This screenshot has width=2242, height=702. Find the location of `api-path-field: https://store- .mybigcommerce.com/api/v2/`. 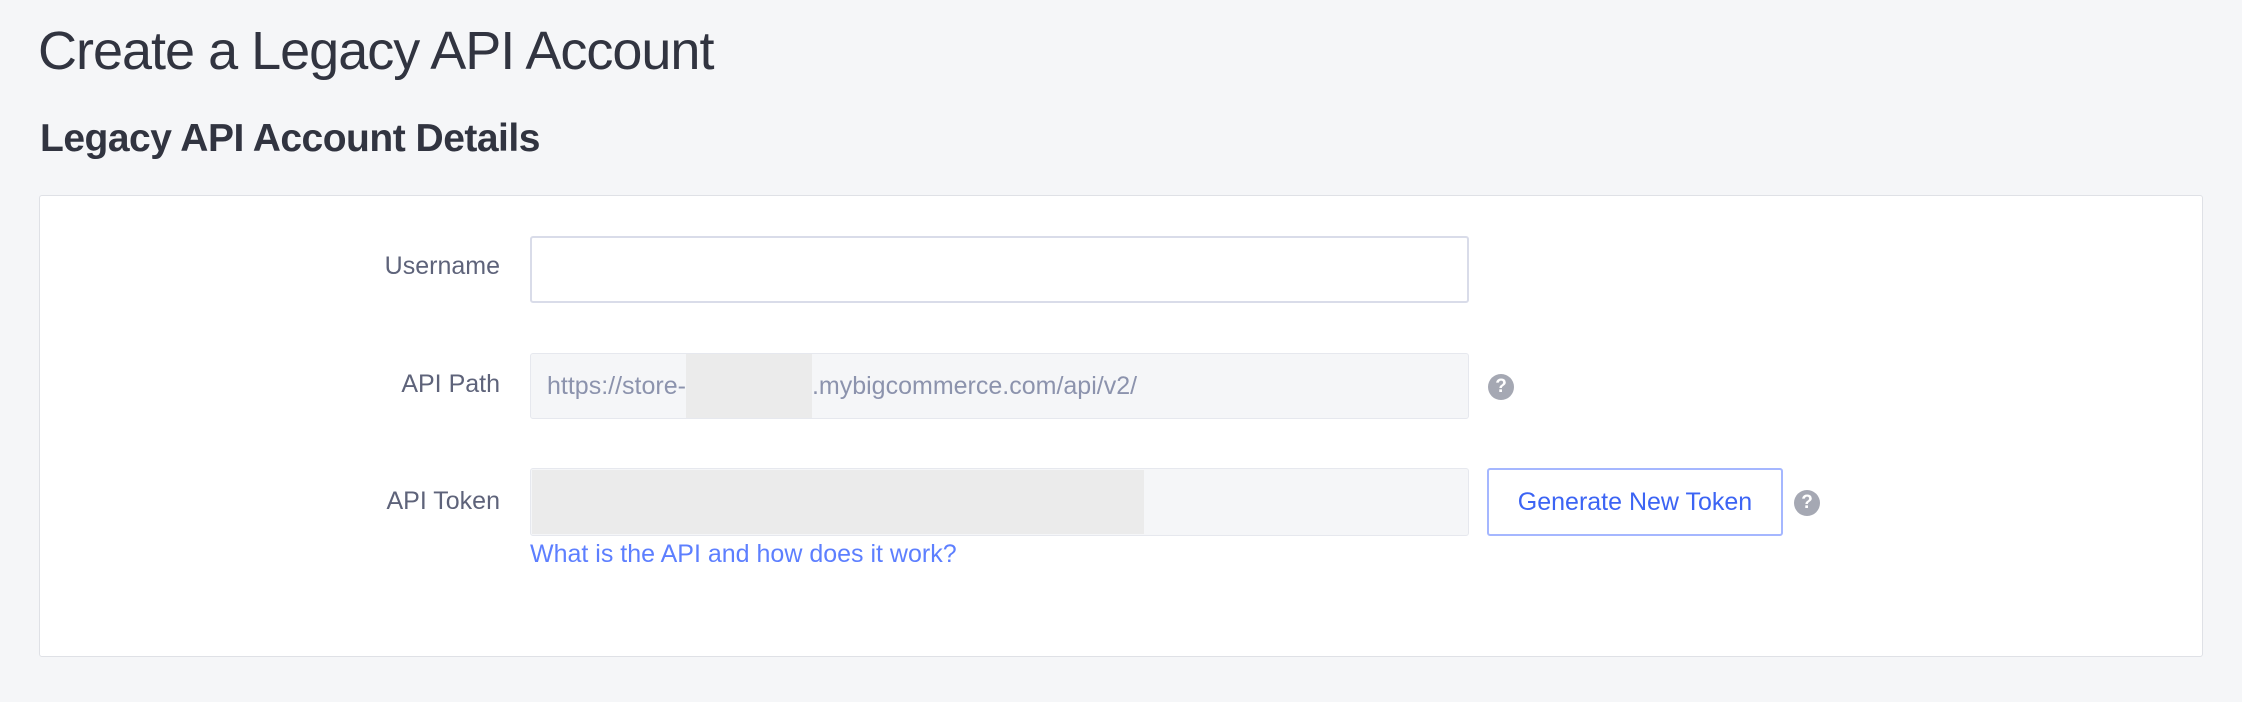

api-path-field: https://store- .mybigcommerce.com/api/v2/ is located at coordinates (999, 386).